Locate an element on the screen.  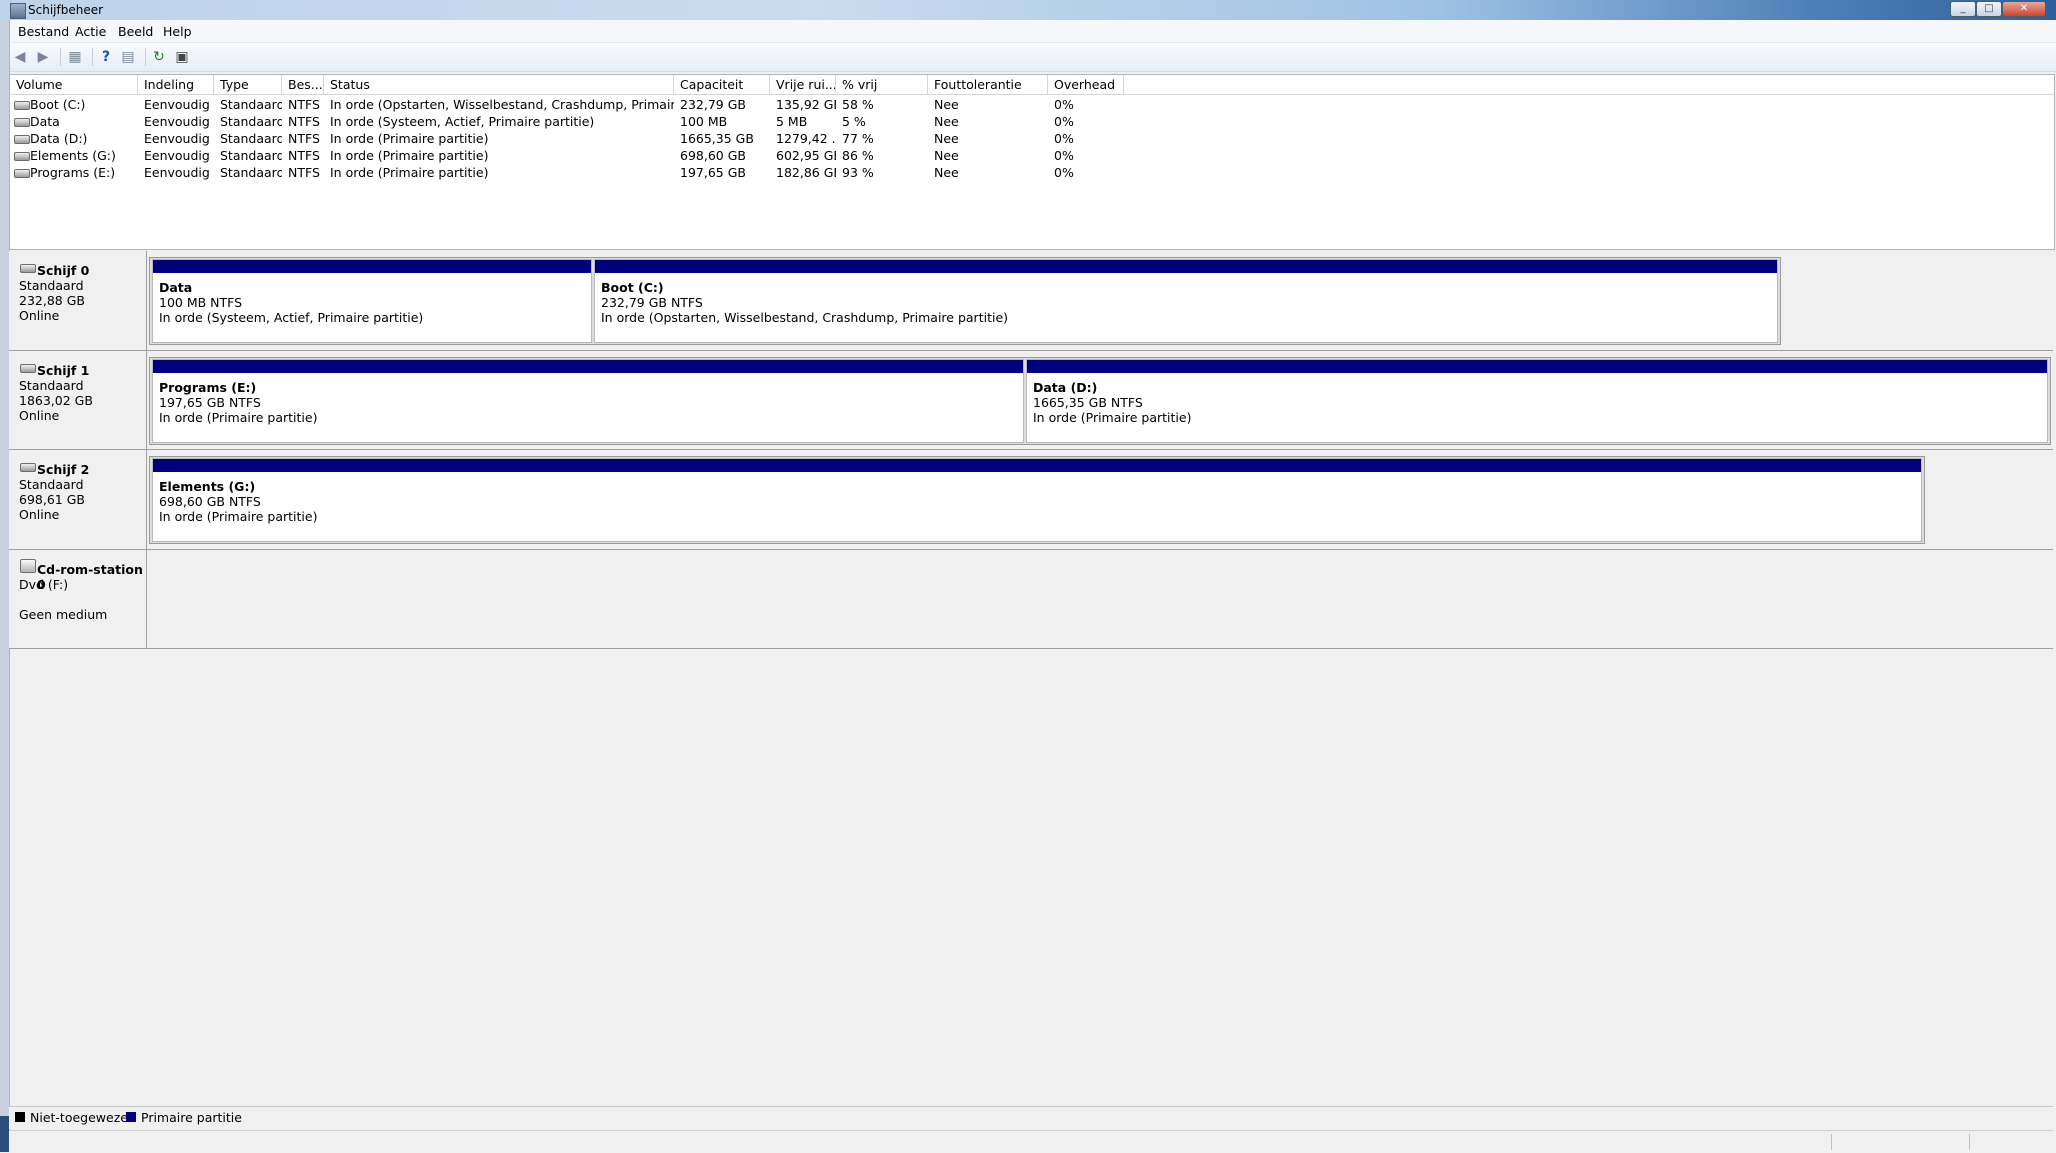
disk-info-schijf-1: Schijf 1 Standaard 1863,02 GB Online is located at coordinates (78, 400).